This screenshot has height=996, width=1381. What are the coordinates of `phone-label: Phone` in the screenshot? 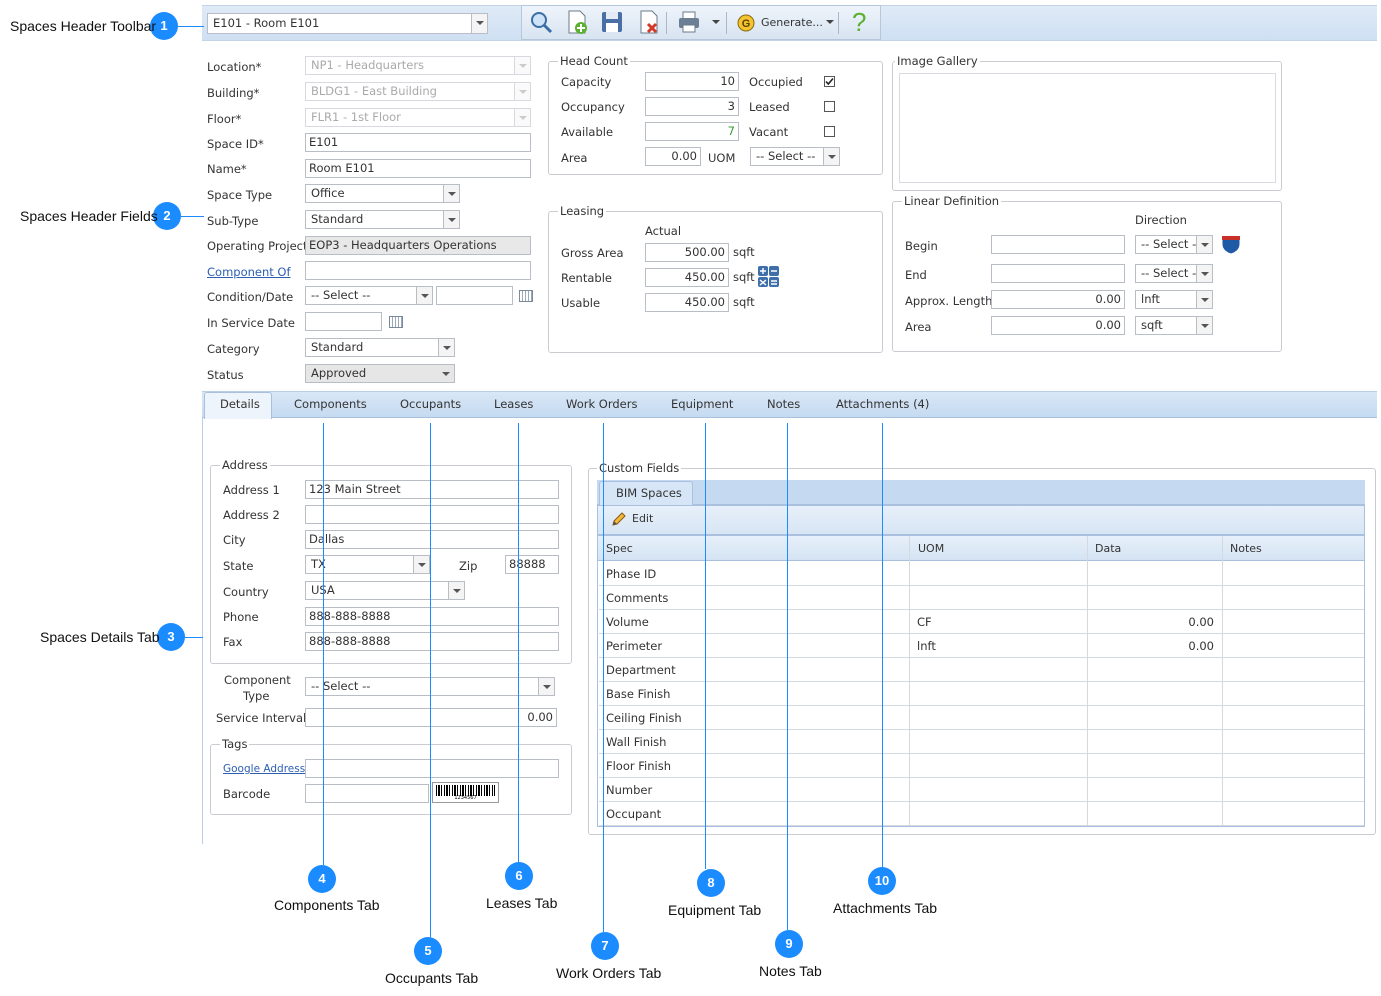 It's located at (241, 617).